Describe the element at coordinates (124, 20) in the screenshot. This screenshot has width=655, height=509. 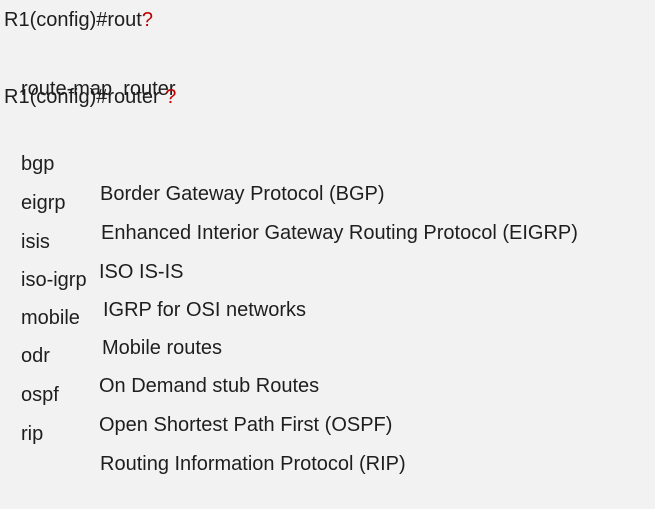
I see `cli-input: rout` at that location.